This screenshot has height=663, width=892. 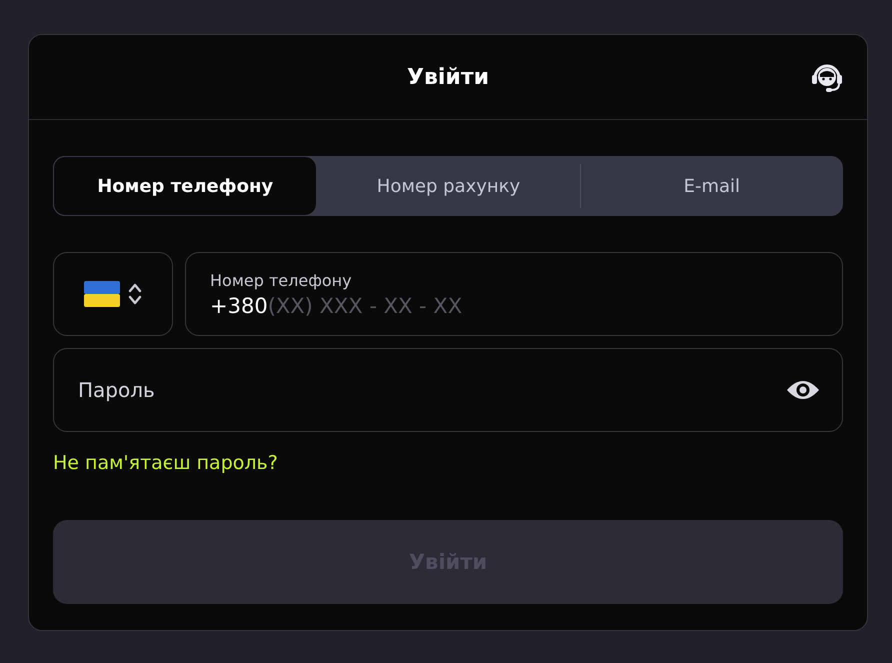 What do you see at coordinates (135, 294) in the screenshot?
I see `chevron-updown-icon` at bounding box center [135, 294].